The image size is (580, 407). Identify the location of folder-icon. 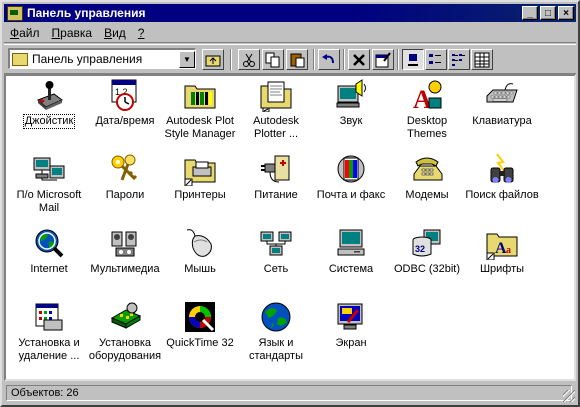
(20, 59).